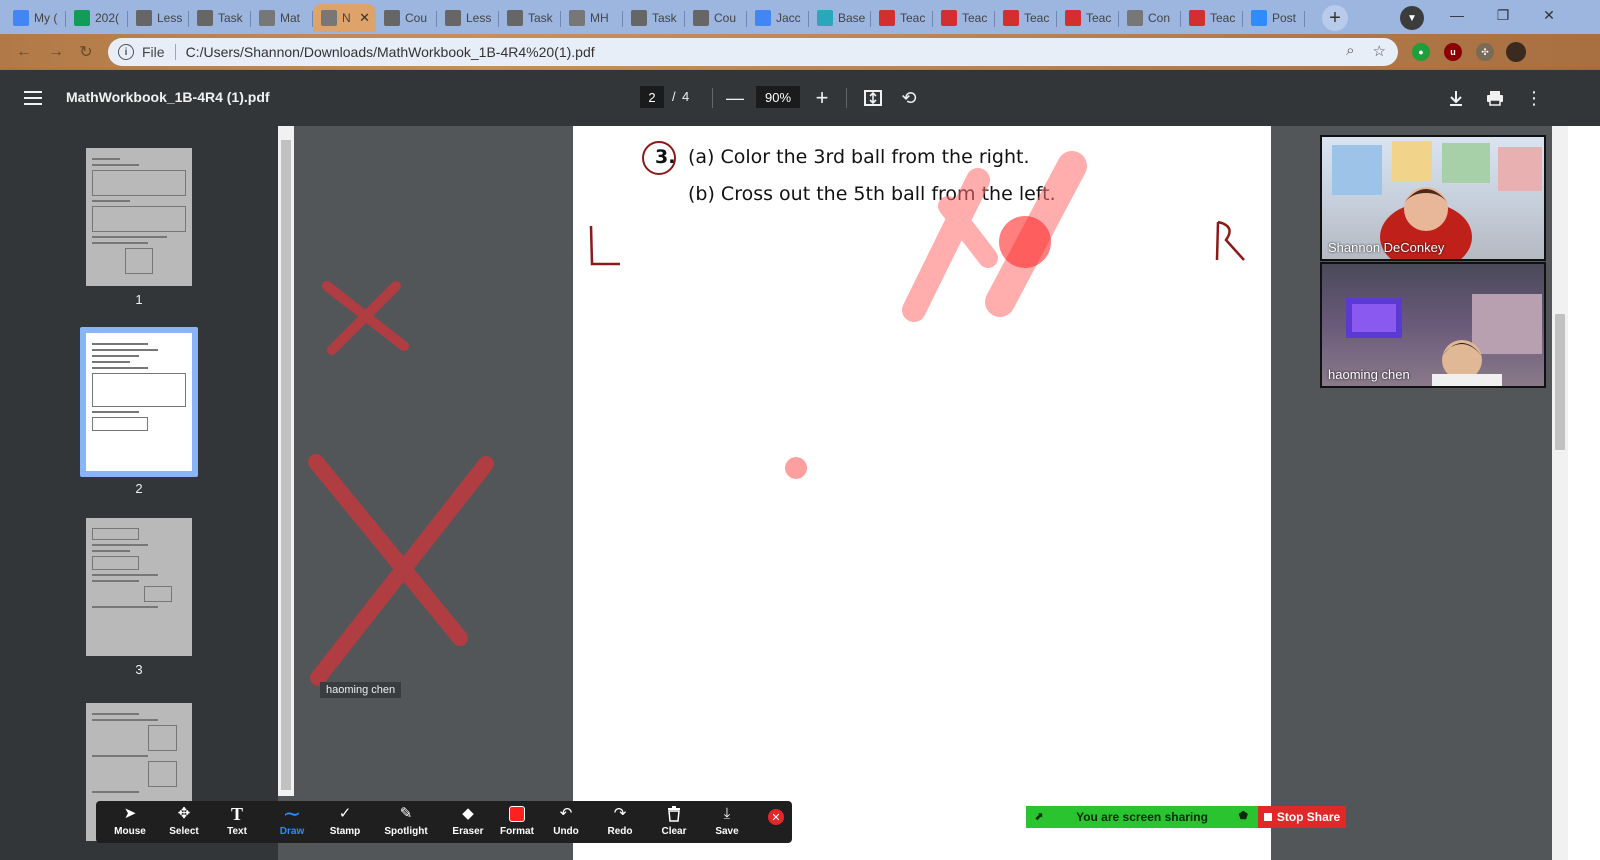 The width and height of the screenshot is (1600, 860). I want to click on tool-mouse: ➤ Mouse, so click(130, 823).